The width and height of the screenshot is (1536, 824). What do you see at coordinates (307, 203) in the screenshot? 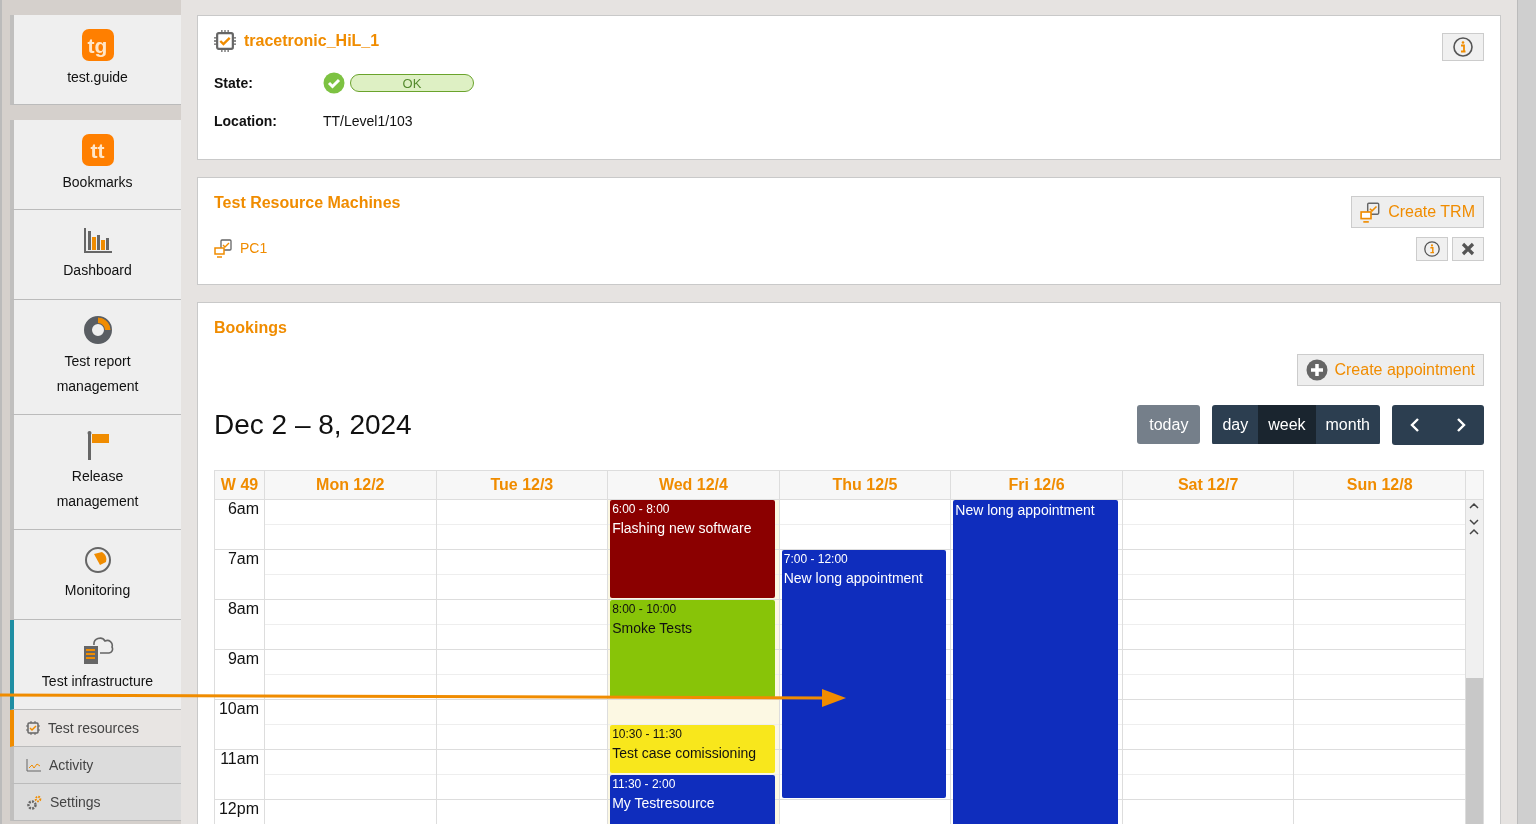
I see `section-title: Test Resource Machines` at bounding box center [307, 203].